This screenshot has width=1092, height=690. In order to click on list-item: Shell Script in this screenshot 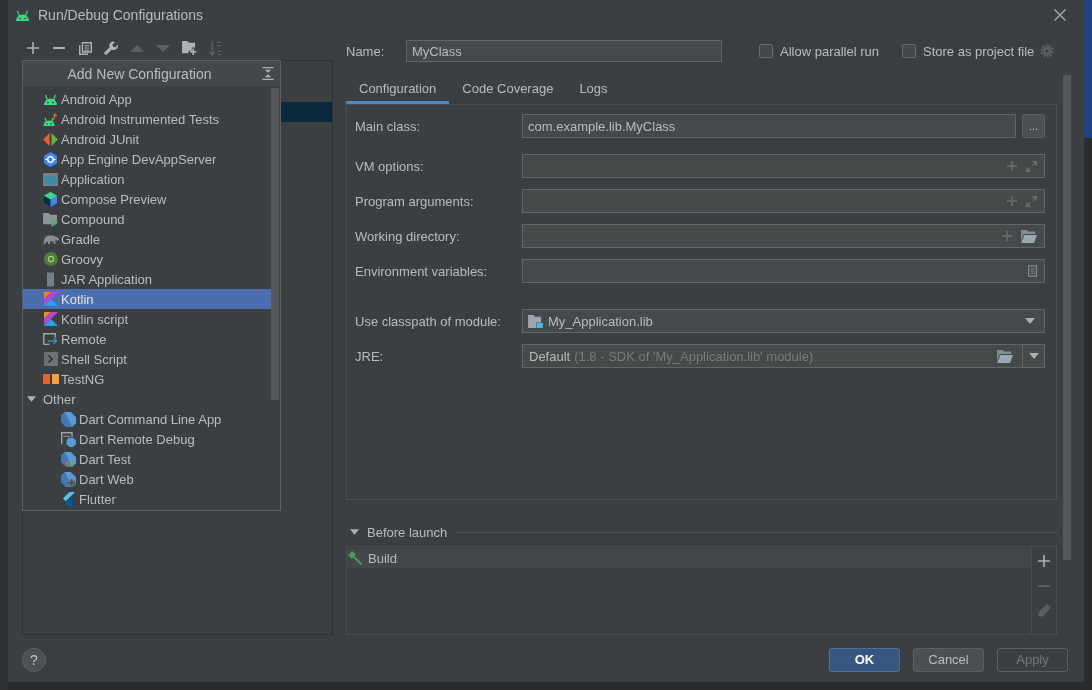, I will do `click(147, 359)`.